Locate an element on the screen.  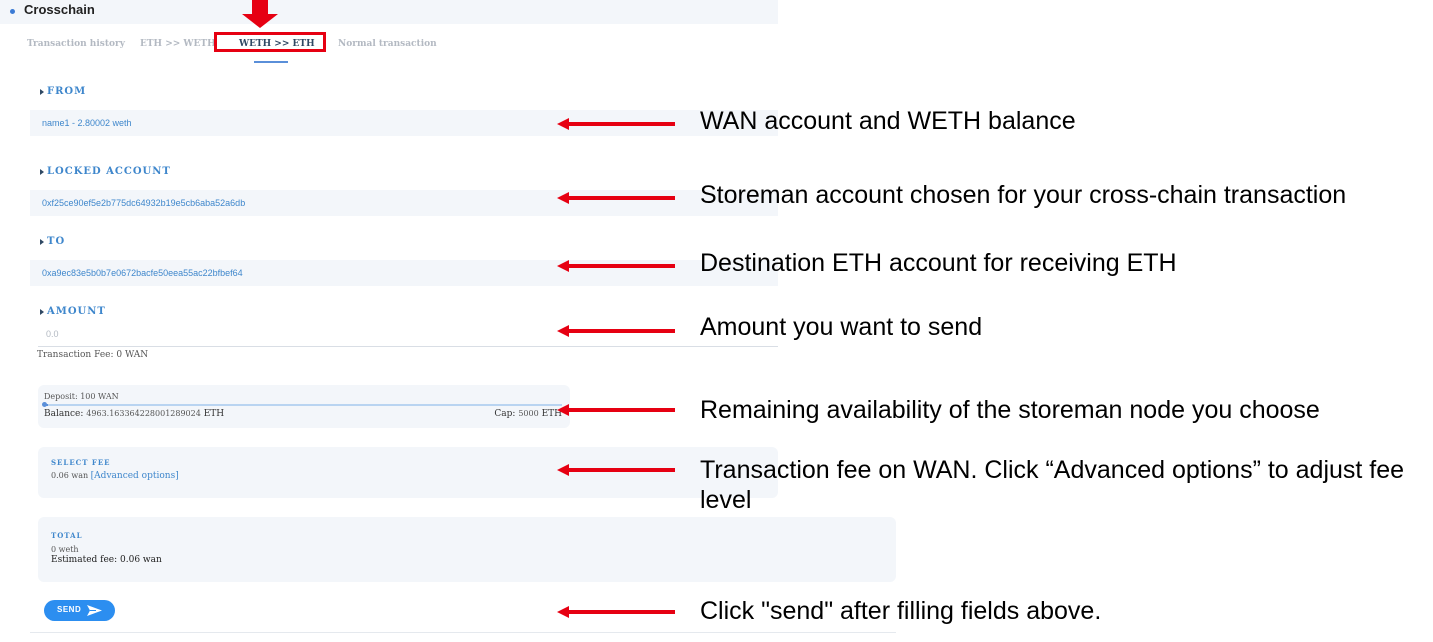
estimated-fee: Estimated fee: 0.06 wan is located at coordinates (106, 560).